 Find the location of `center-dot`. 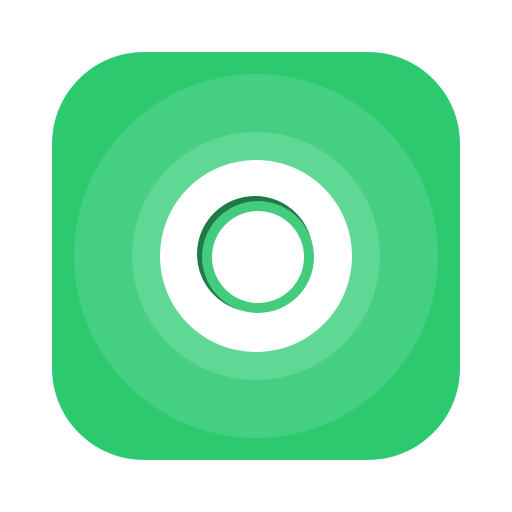

center-dot is located at coordinates (258, 257).